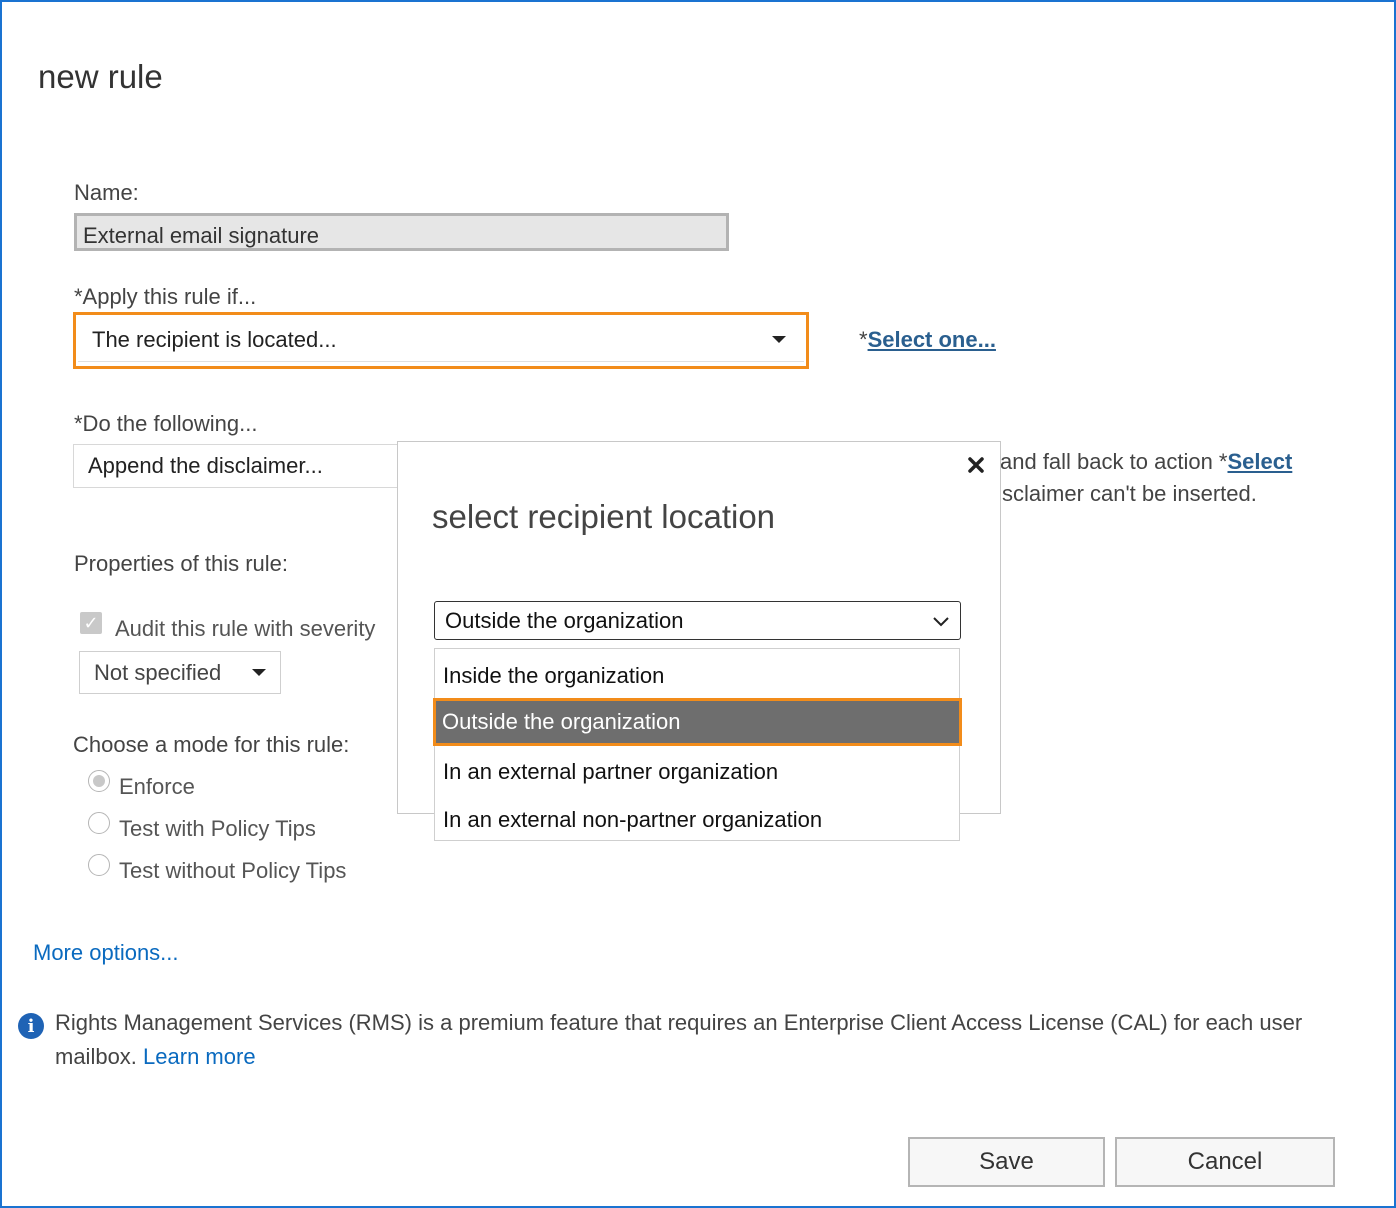 This screenshot has height=1208, width=1396. What do you see at coordinates (106, 192) in the screenshot?
I see `name-label: Name:` at bounding box center [106, 192].